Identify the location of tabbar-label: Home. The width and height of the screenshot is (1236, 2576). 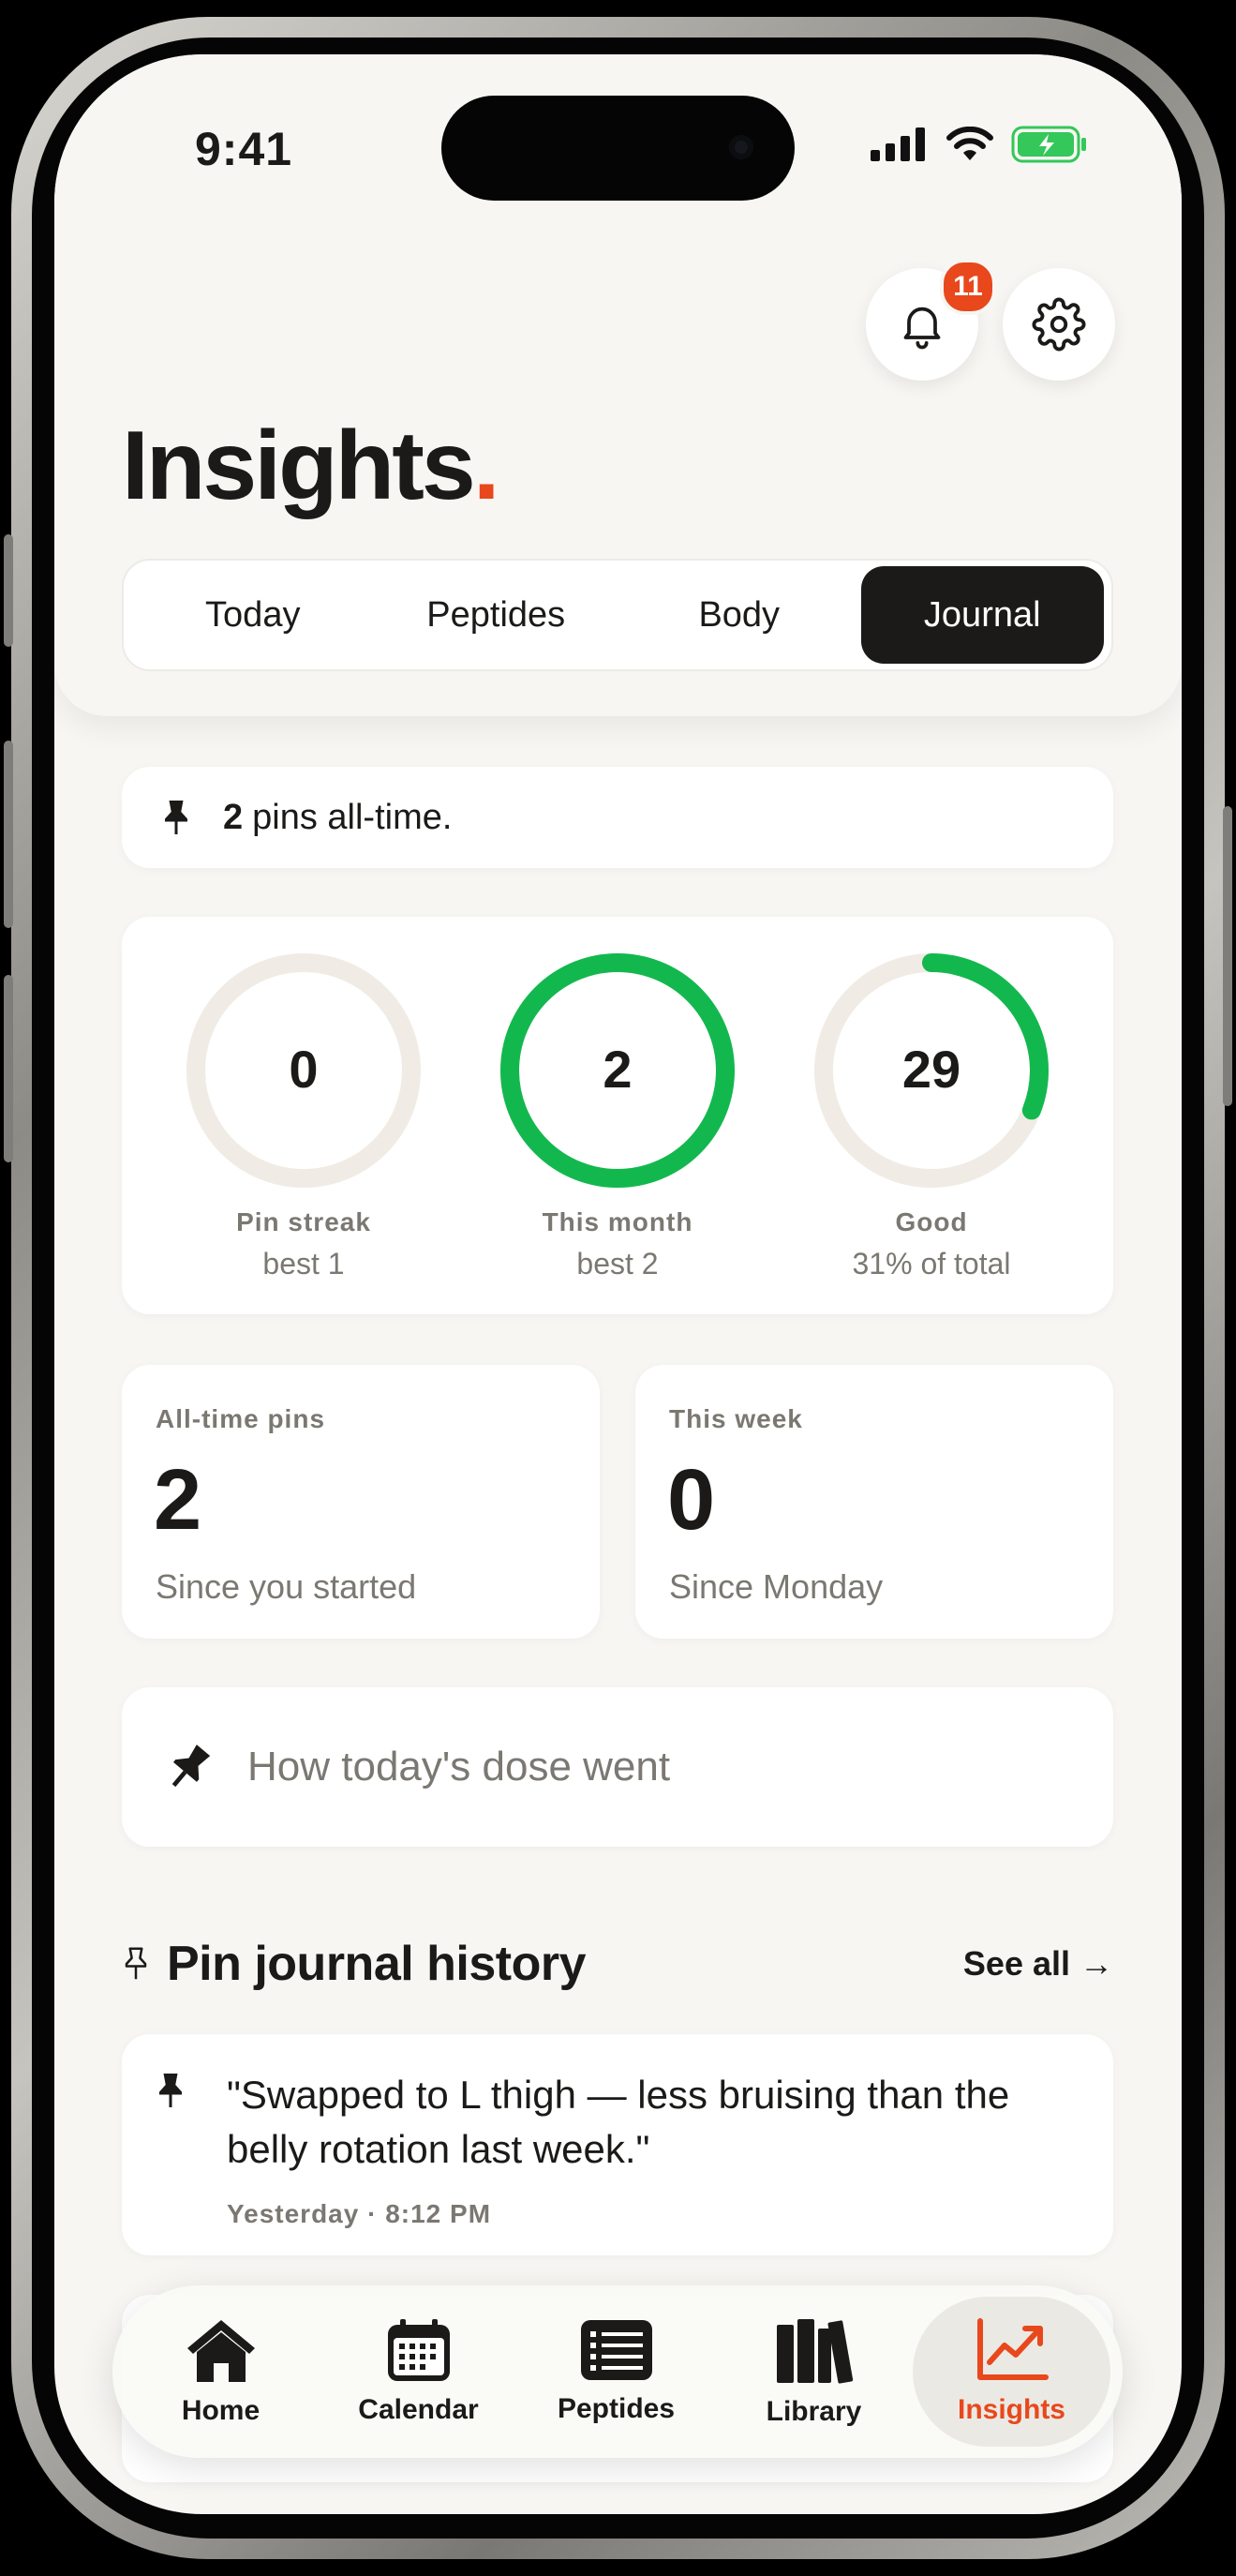
(221, 2410).